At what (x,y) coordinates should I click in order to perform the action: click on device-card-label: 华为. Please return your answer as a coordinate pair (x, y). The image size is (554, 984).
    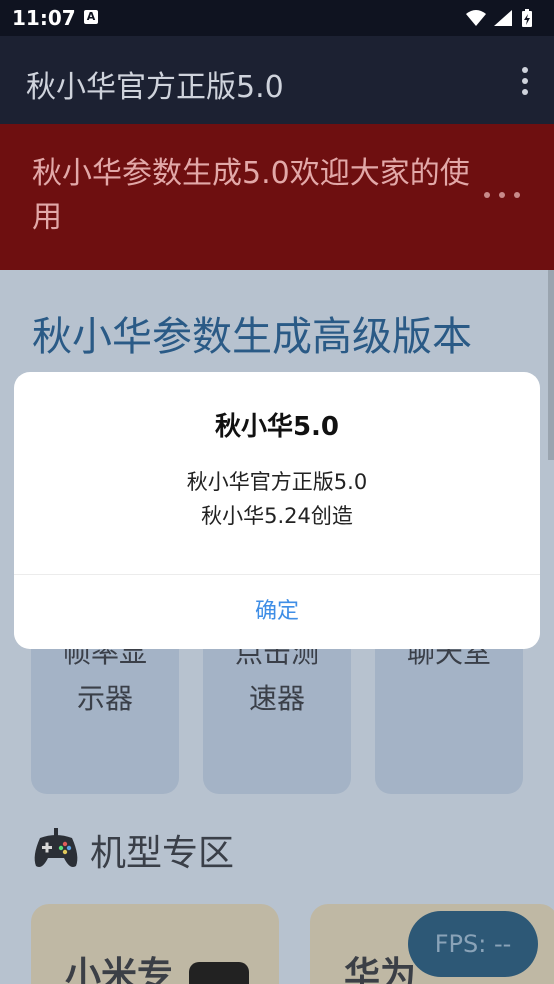
    Looking at the image, I should click on (380, 969).